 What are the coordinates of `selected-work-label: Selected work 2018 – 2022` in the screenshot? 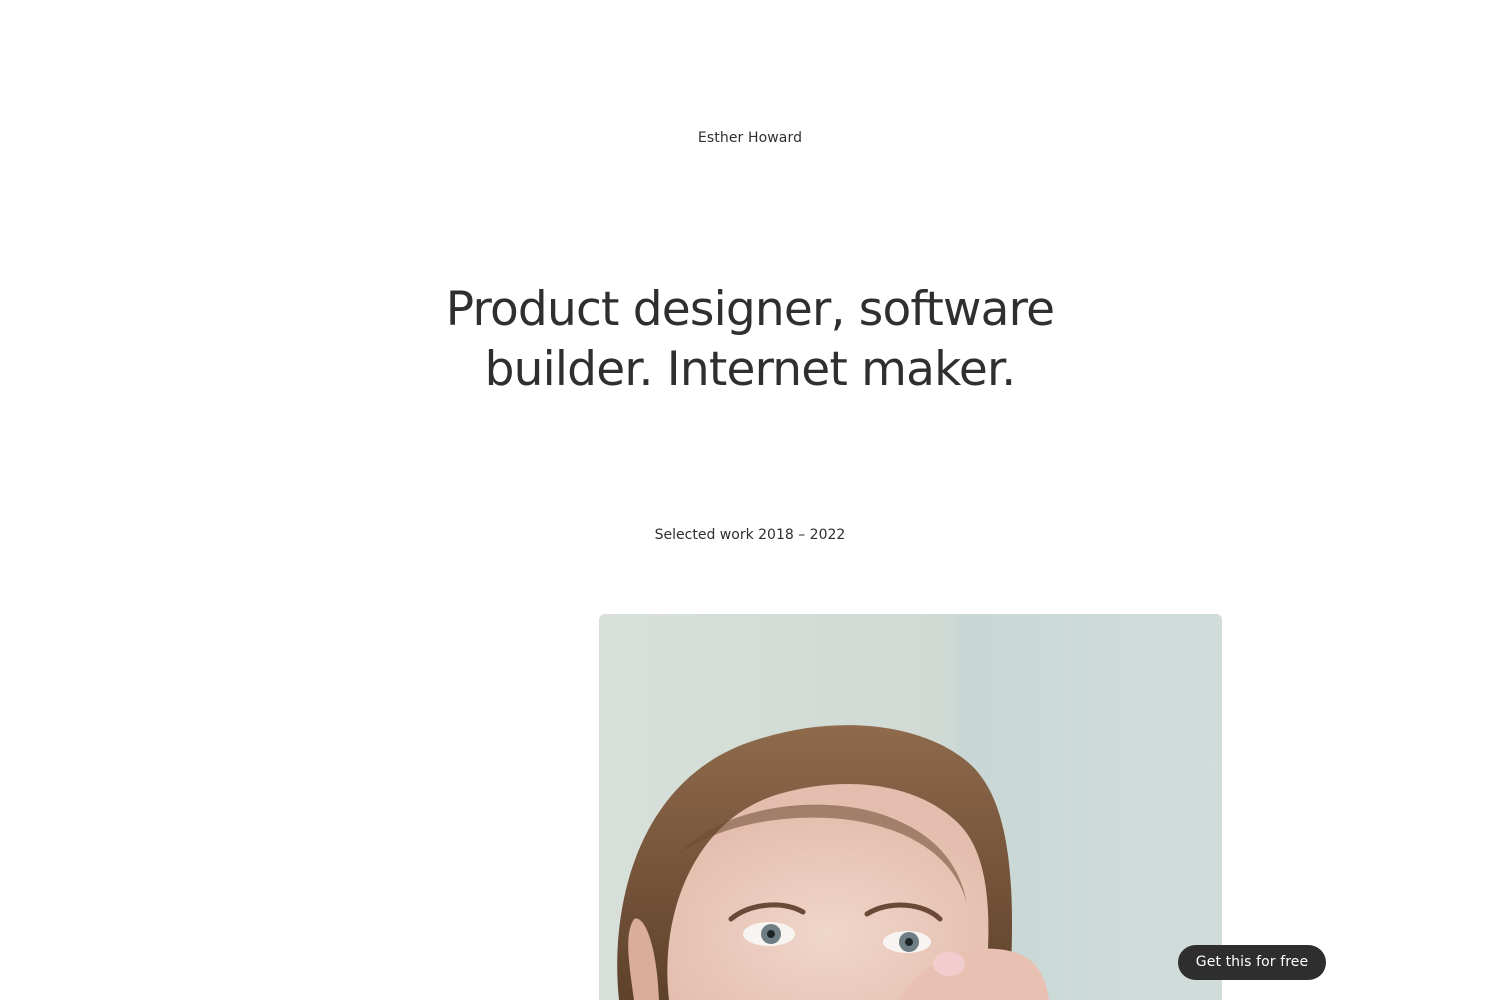 It's located at (750, 535).